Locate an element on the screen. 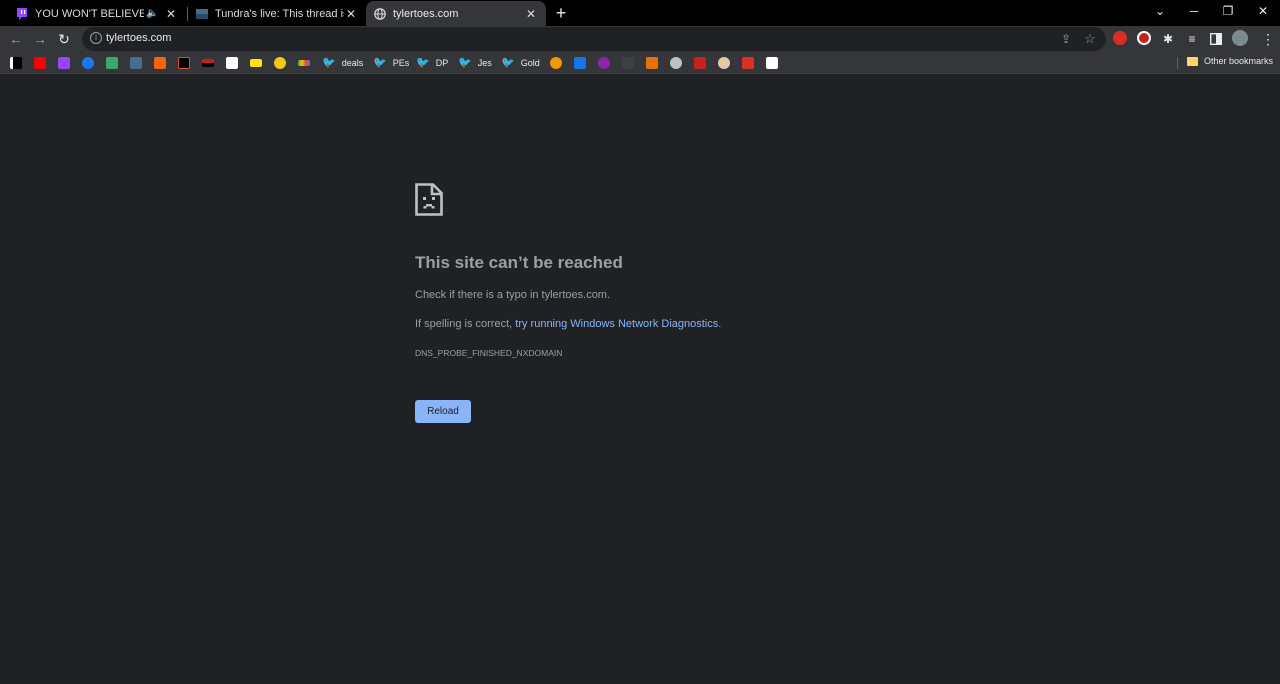 The width and height of the screenshot is (1280, 684). tab-title: YOU WON'T BELIEVE HOW F is located at coordinates (89, 13).